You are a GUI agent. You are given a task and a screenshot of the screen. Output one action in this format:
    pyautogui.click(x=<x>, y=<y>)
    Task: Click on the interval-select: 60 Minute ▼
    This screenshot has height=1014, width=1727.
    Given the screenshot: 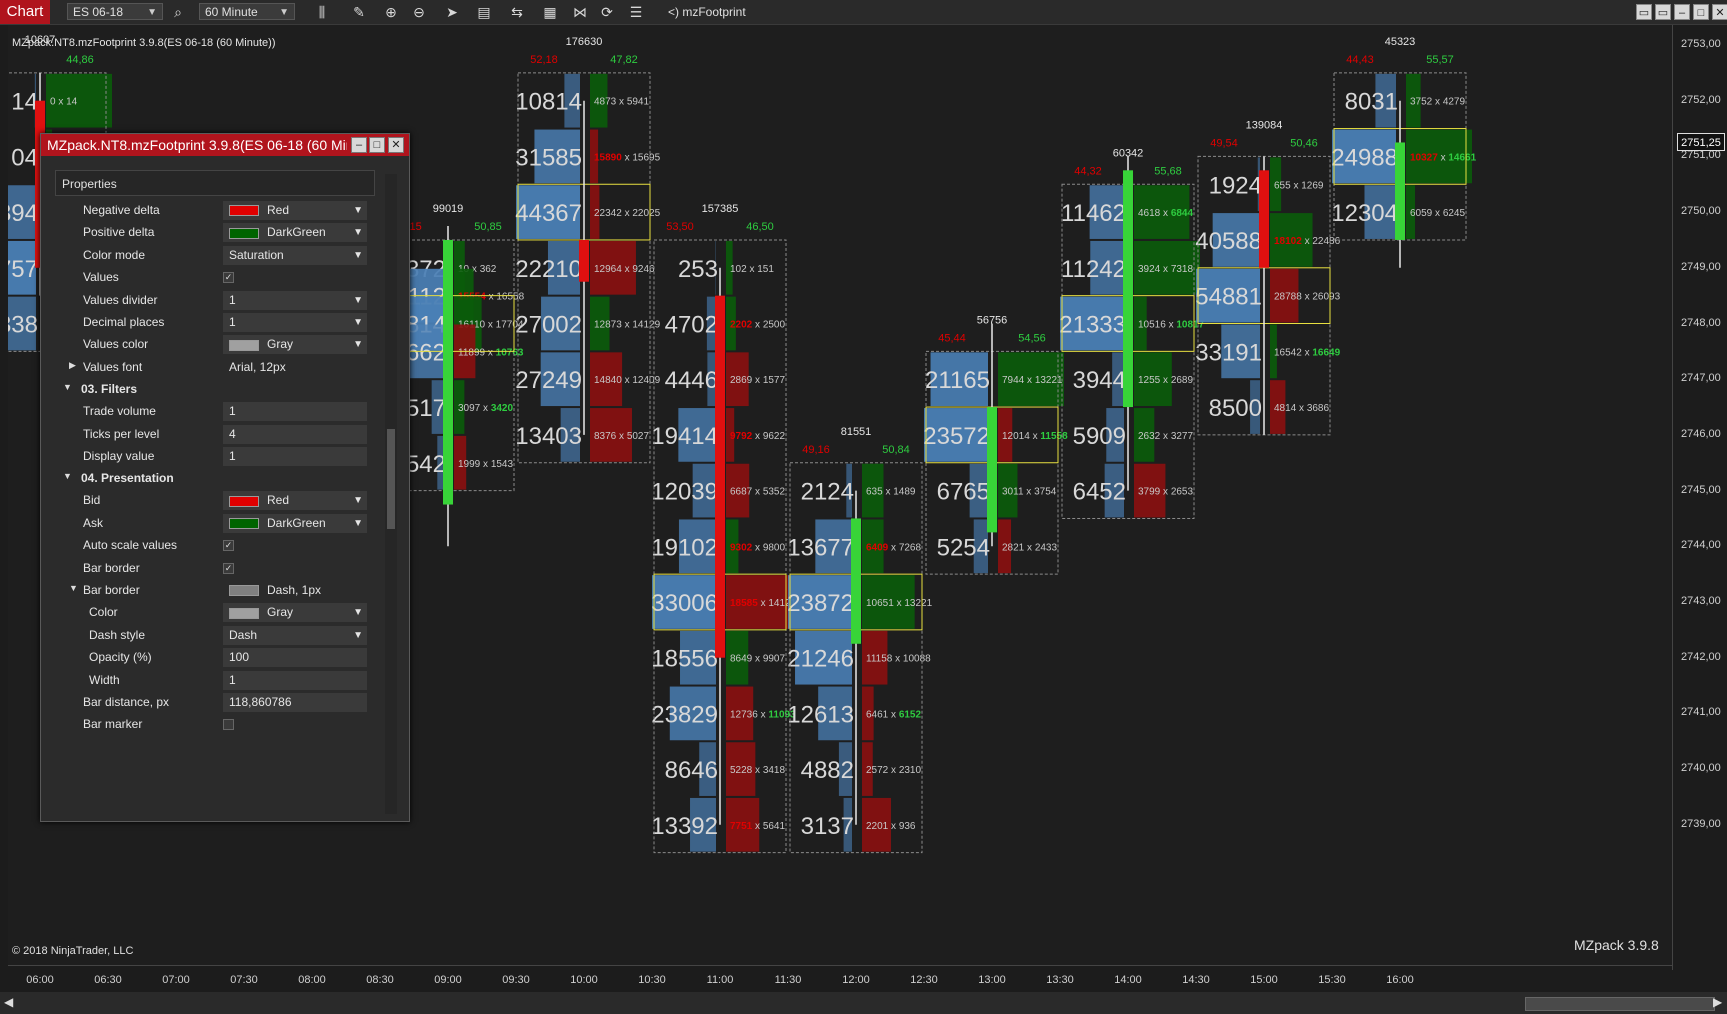 What is the action you would take?
    pyautogui.click(x=247, y=11)
    